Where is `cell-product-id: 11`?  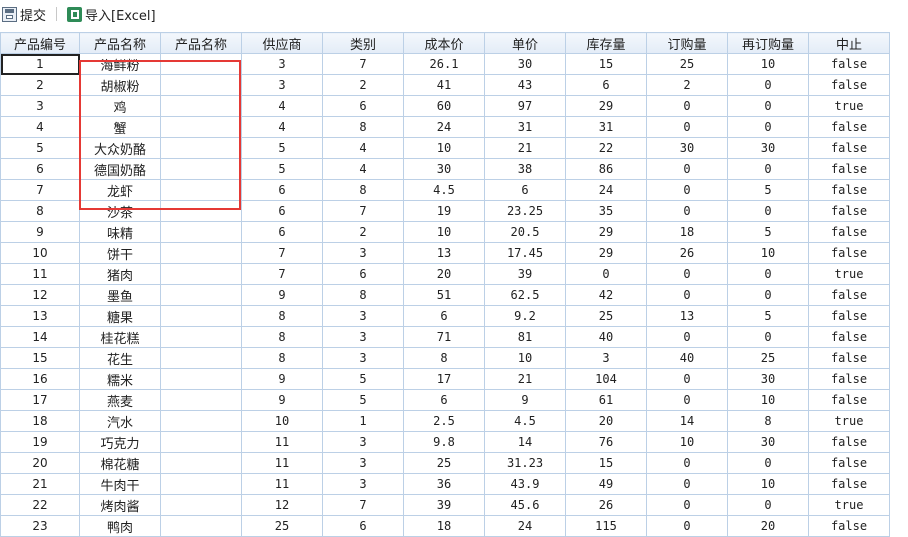
cell-product-id: 11 is located at coordinates (40, 274).